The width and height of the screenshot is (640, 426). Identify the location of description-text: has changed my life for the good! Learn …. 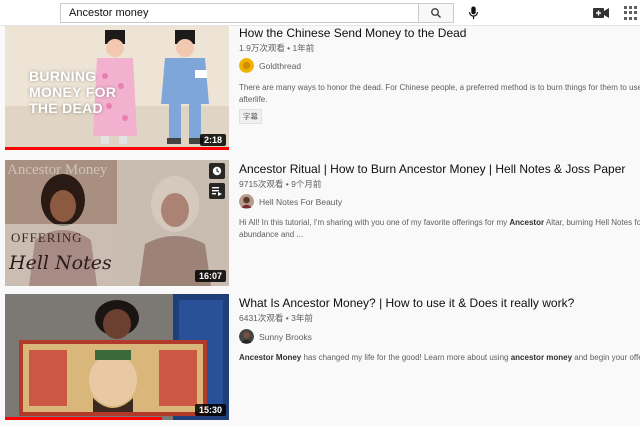
(406, 357).